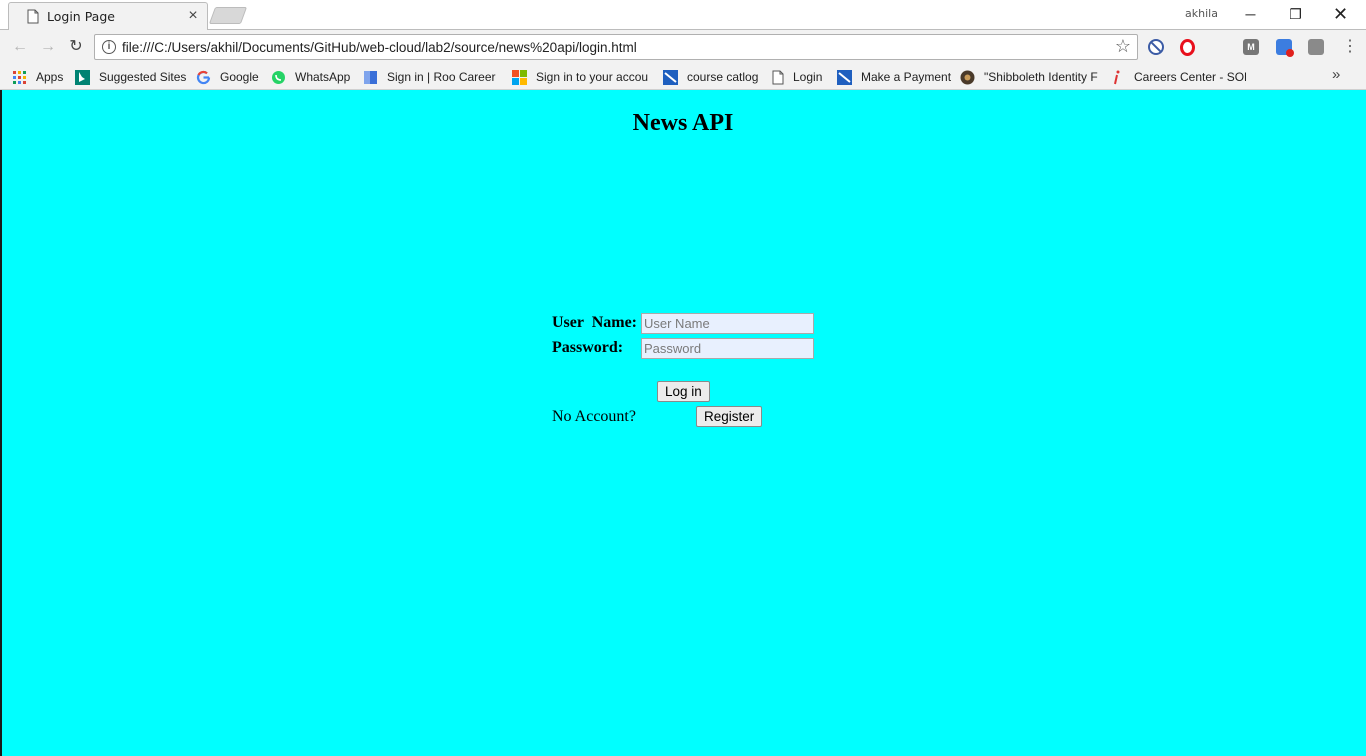  What do you see at coordinates (278, 77) in the screenshot?
I see `whatsapp-icon` at bounding box center [278, 77].